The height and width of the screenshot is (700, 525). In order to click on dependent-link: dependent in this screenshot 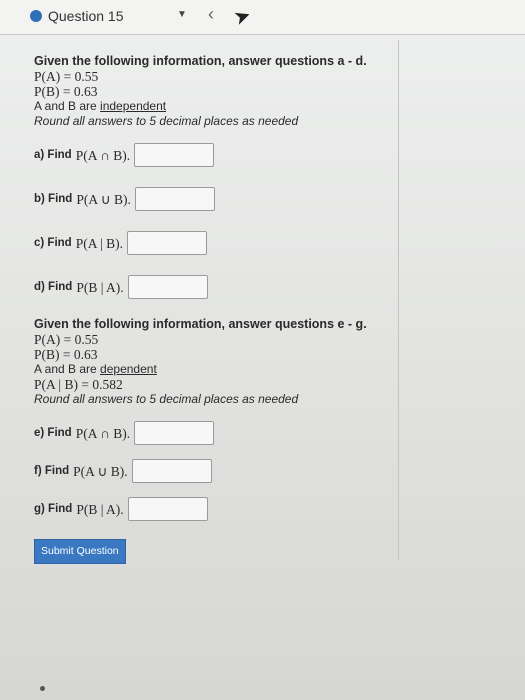, I will do `click(128, 369)`.